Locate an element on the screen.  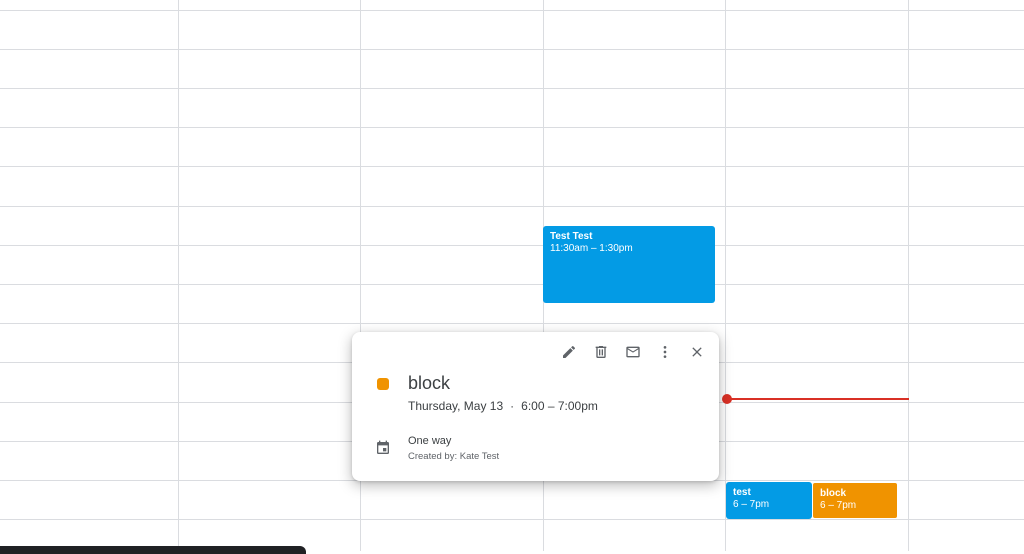
event-date-time: Thursday, May 13 · 6:00 – 7:00pm is located at coordinates (503, 406).